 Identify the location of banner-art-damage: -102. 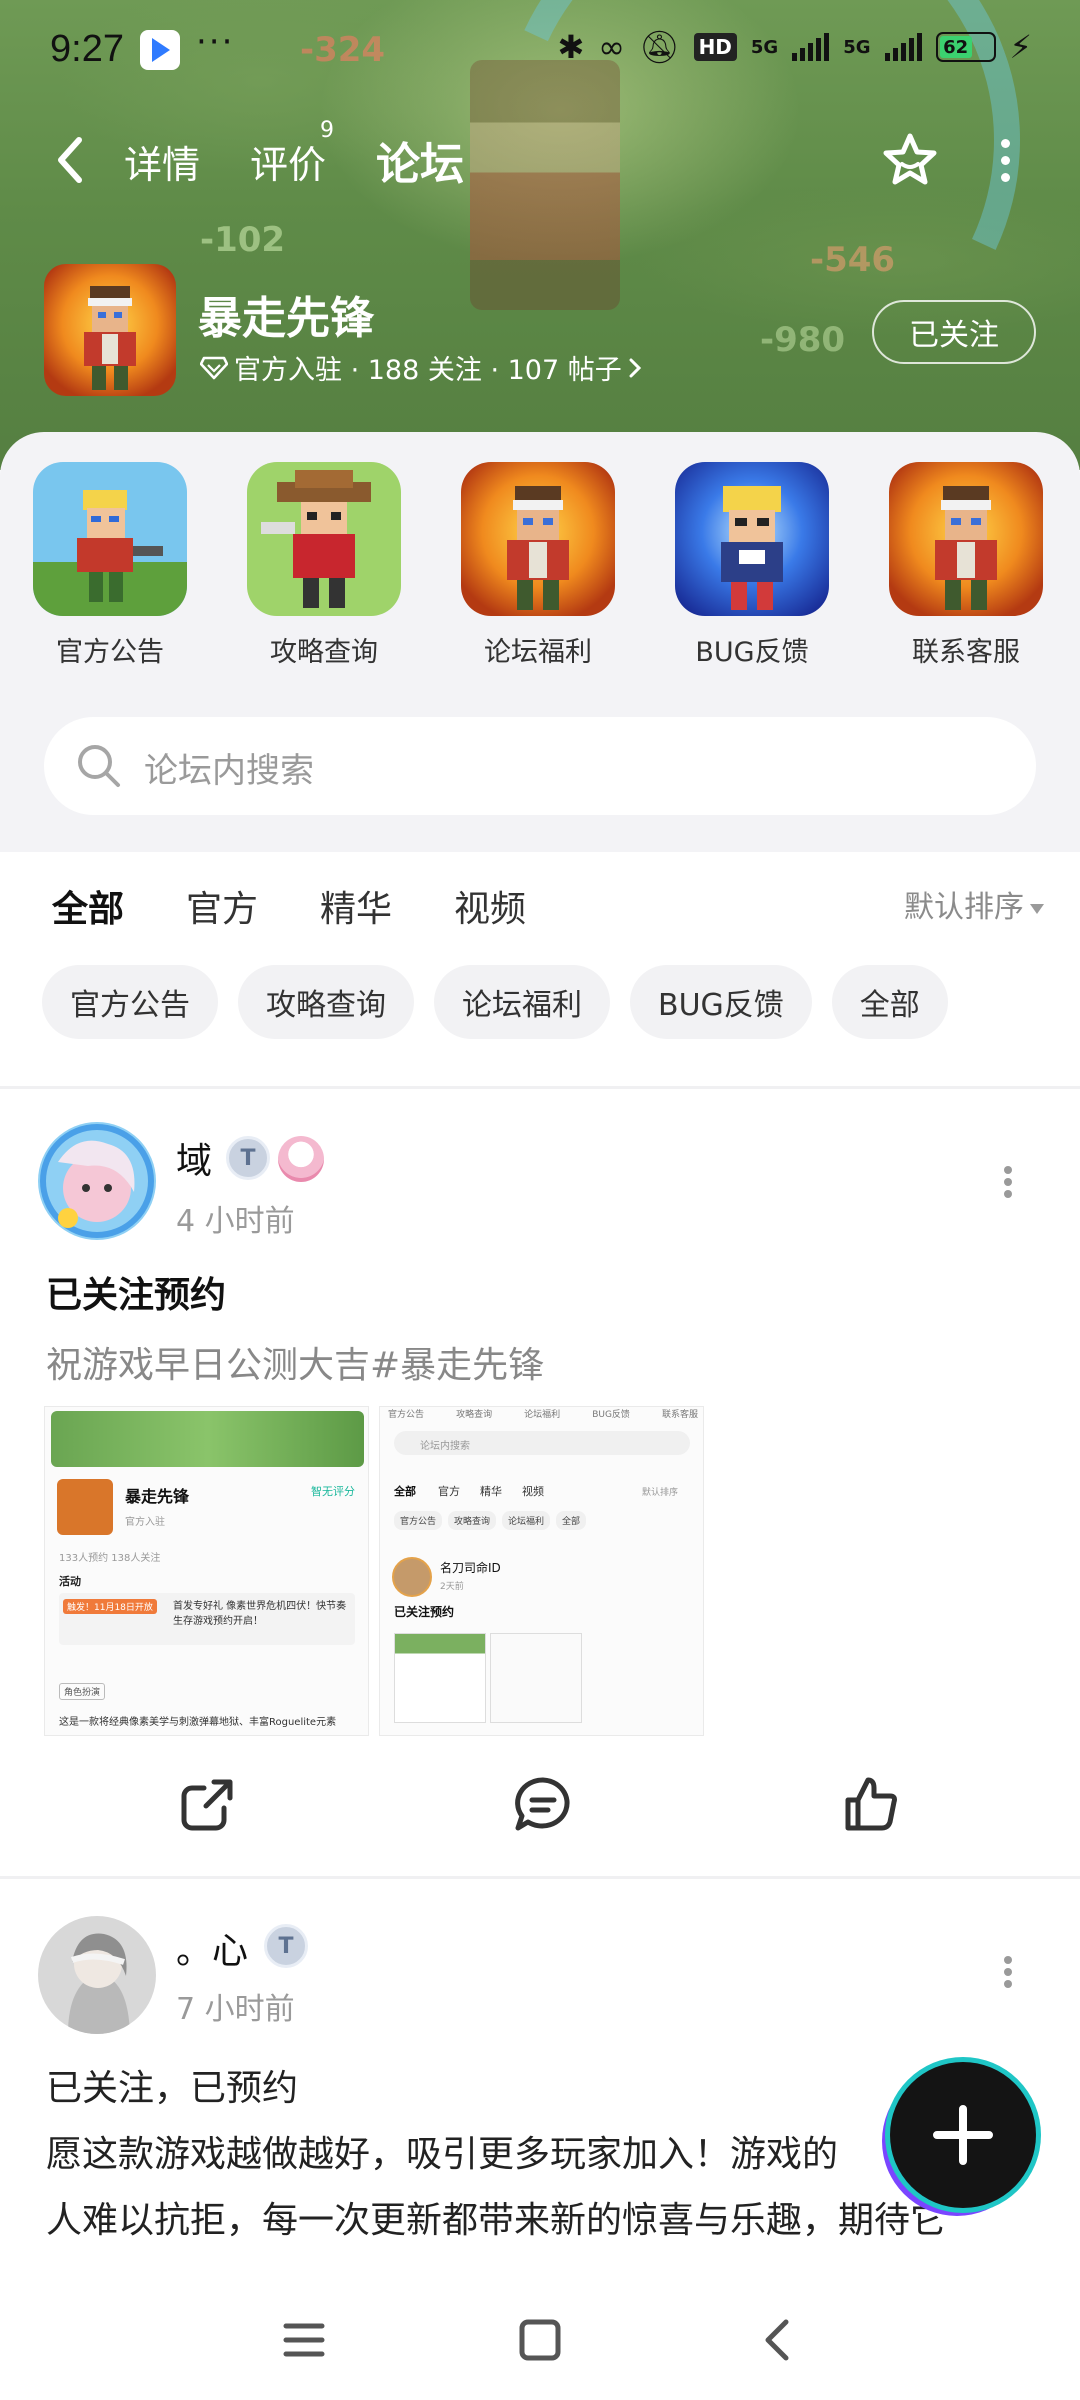
(243, 240).